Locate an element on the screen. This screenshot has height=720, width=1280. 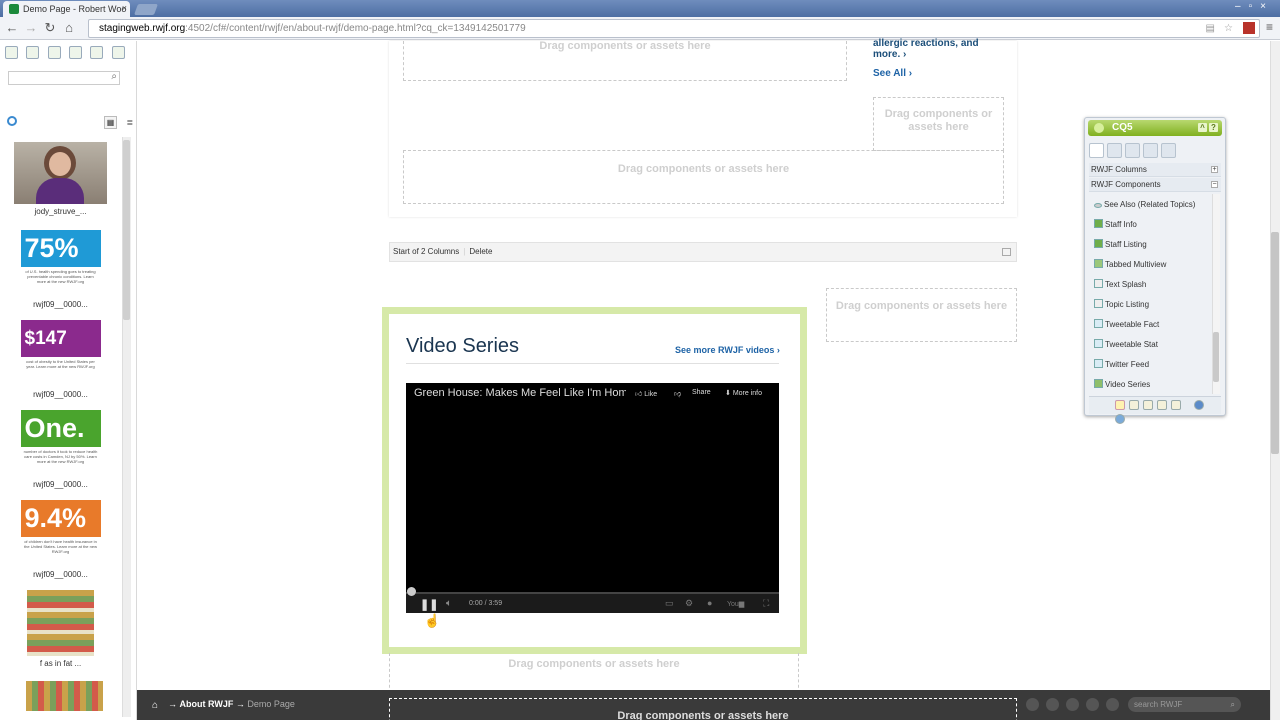
versioning-tab-icon is located at coordinates (1150, 150).